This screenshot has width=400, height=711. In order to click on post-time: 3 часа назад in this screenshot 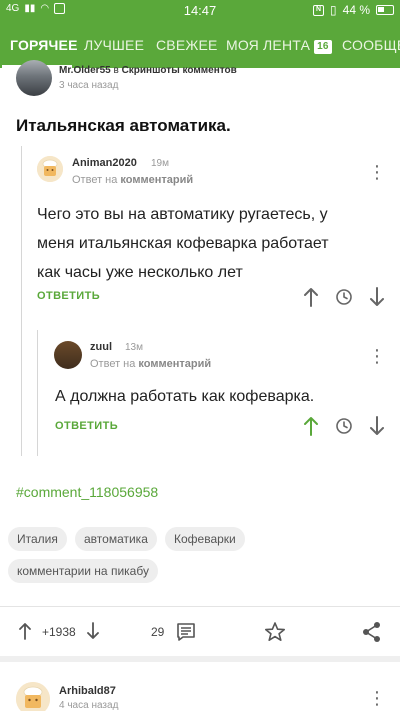, I will do `click(89, 85)`.